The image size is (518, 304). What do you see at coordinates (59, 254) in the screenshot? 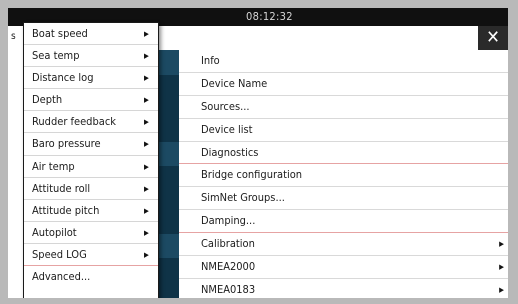
I see `submenu-item-label: Speed LOG` at bounding box center [59, 254].